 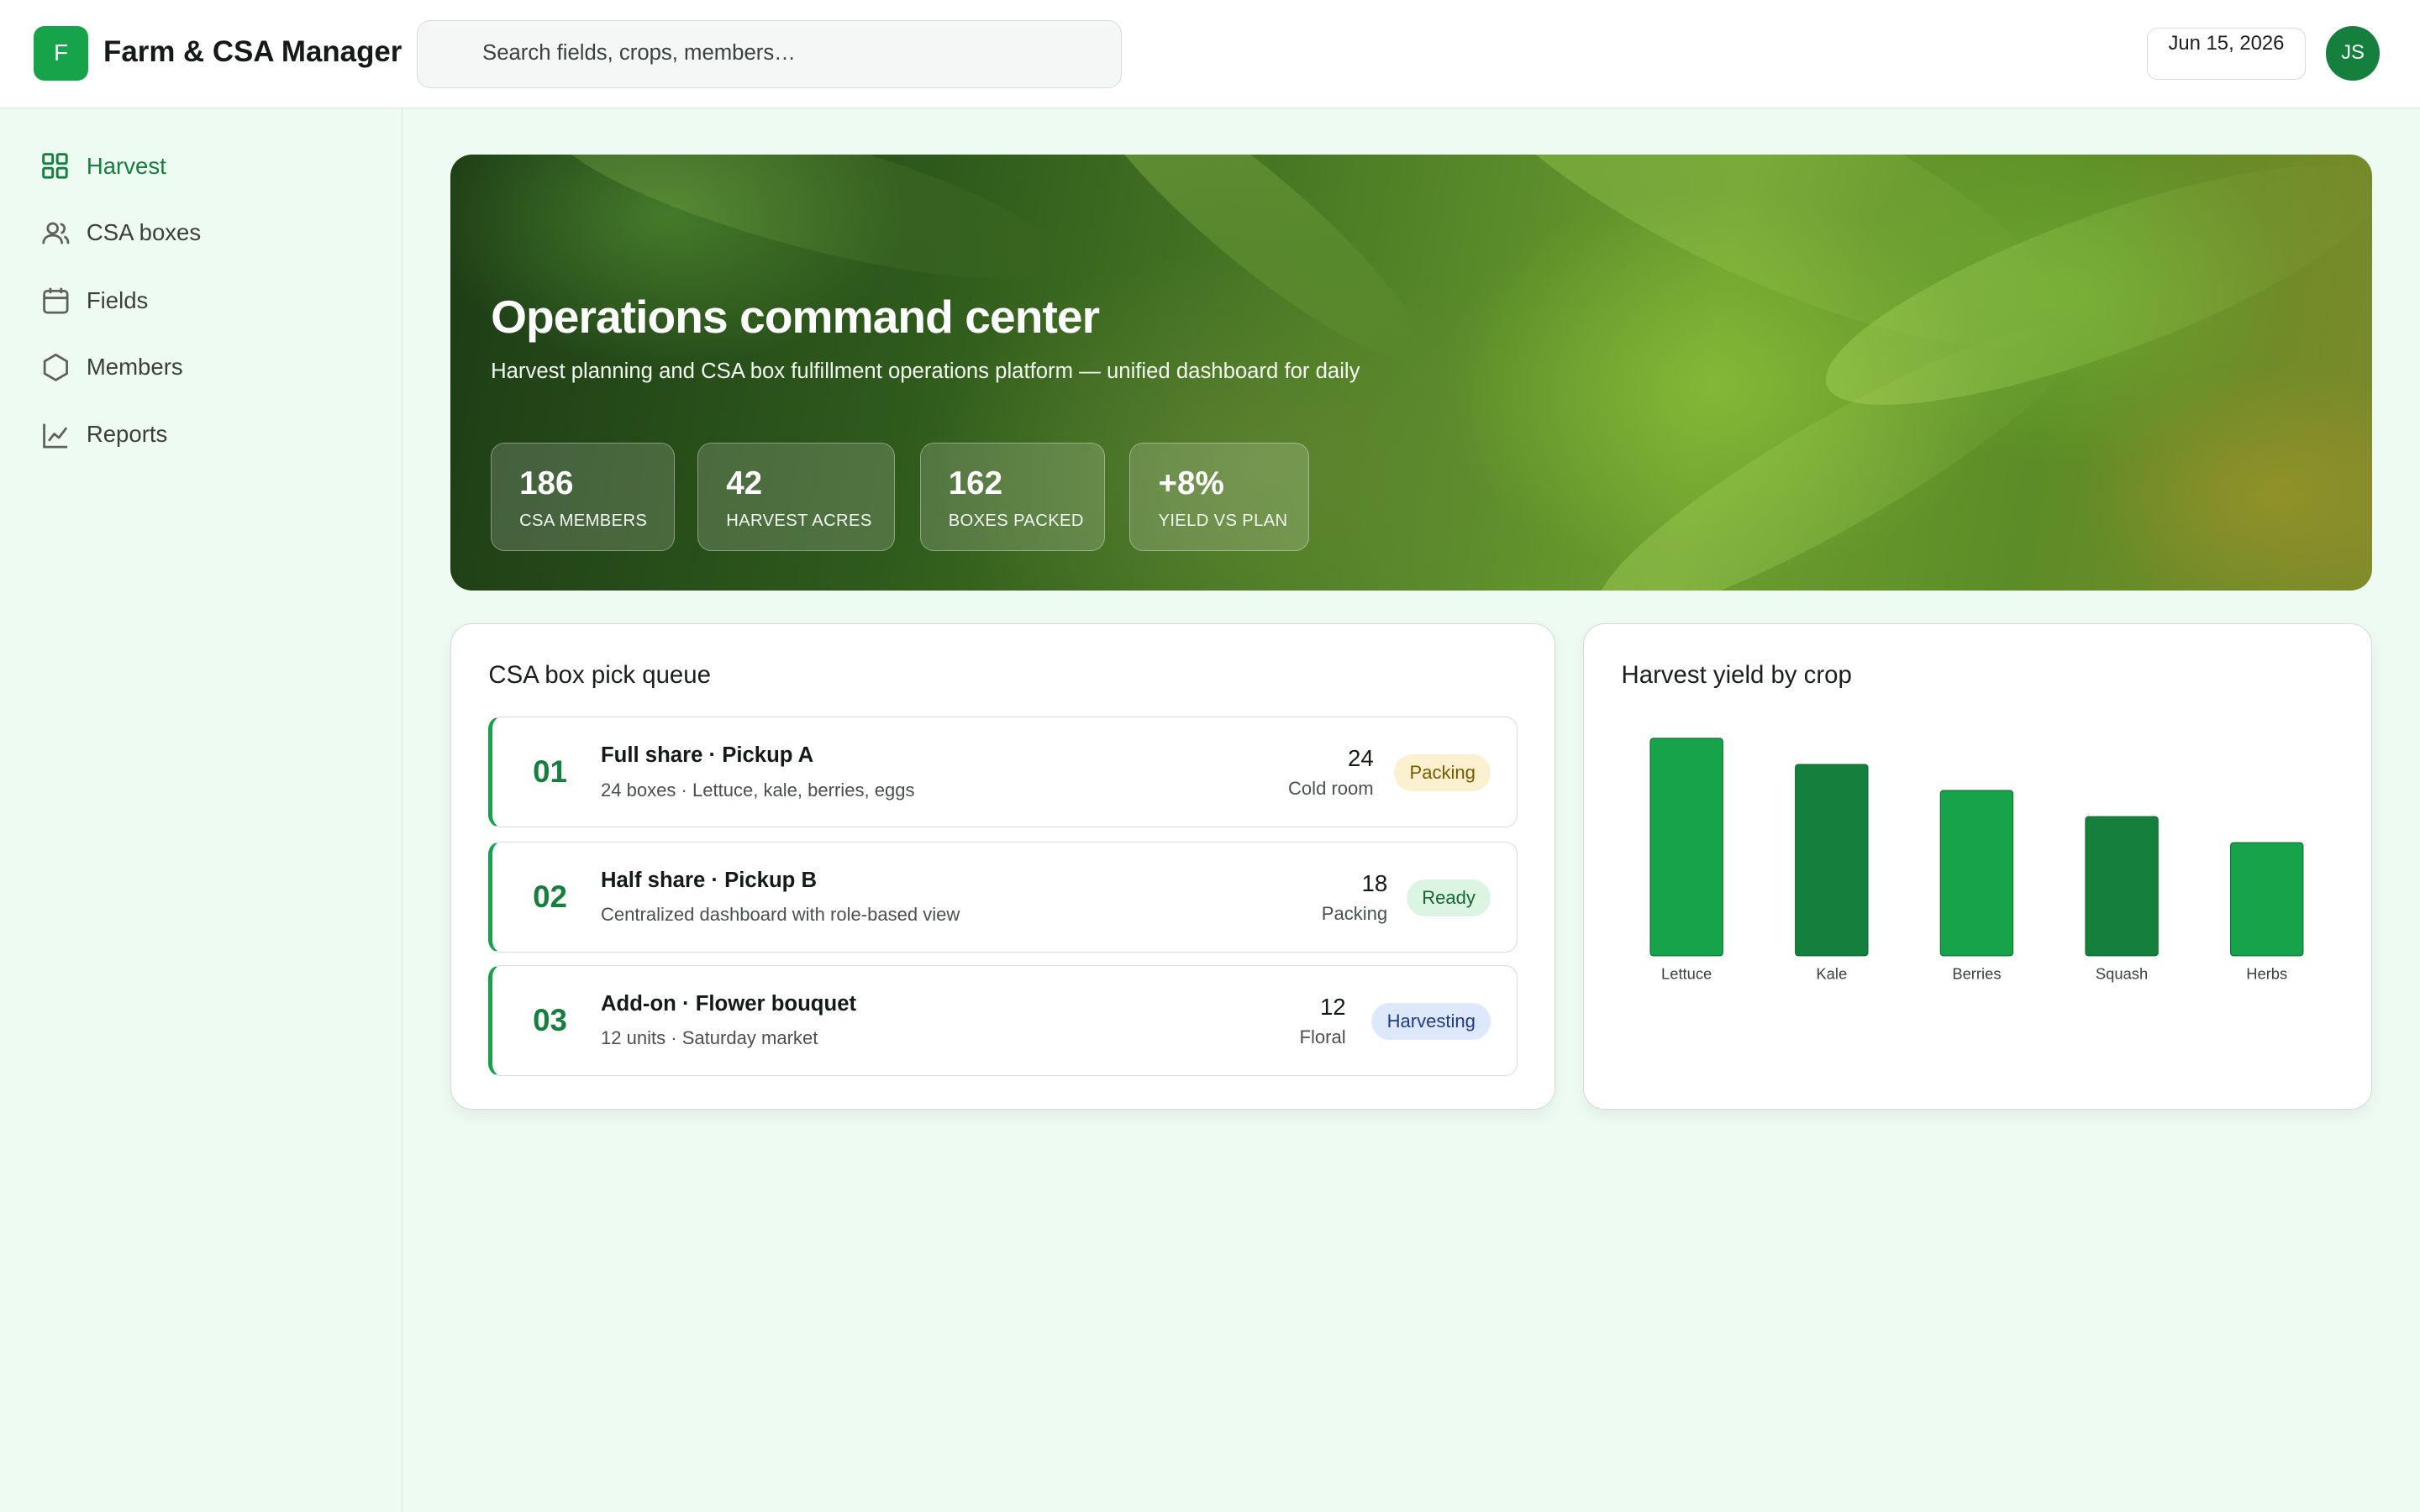 What do you see at coordinates (1016, 520) in the screenshot?
I see `stat-label: BOXES PACKED` at bounding box center [1016, 520].